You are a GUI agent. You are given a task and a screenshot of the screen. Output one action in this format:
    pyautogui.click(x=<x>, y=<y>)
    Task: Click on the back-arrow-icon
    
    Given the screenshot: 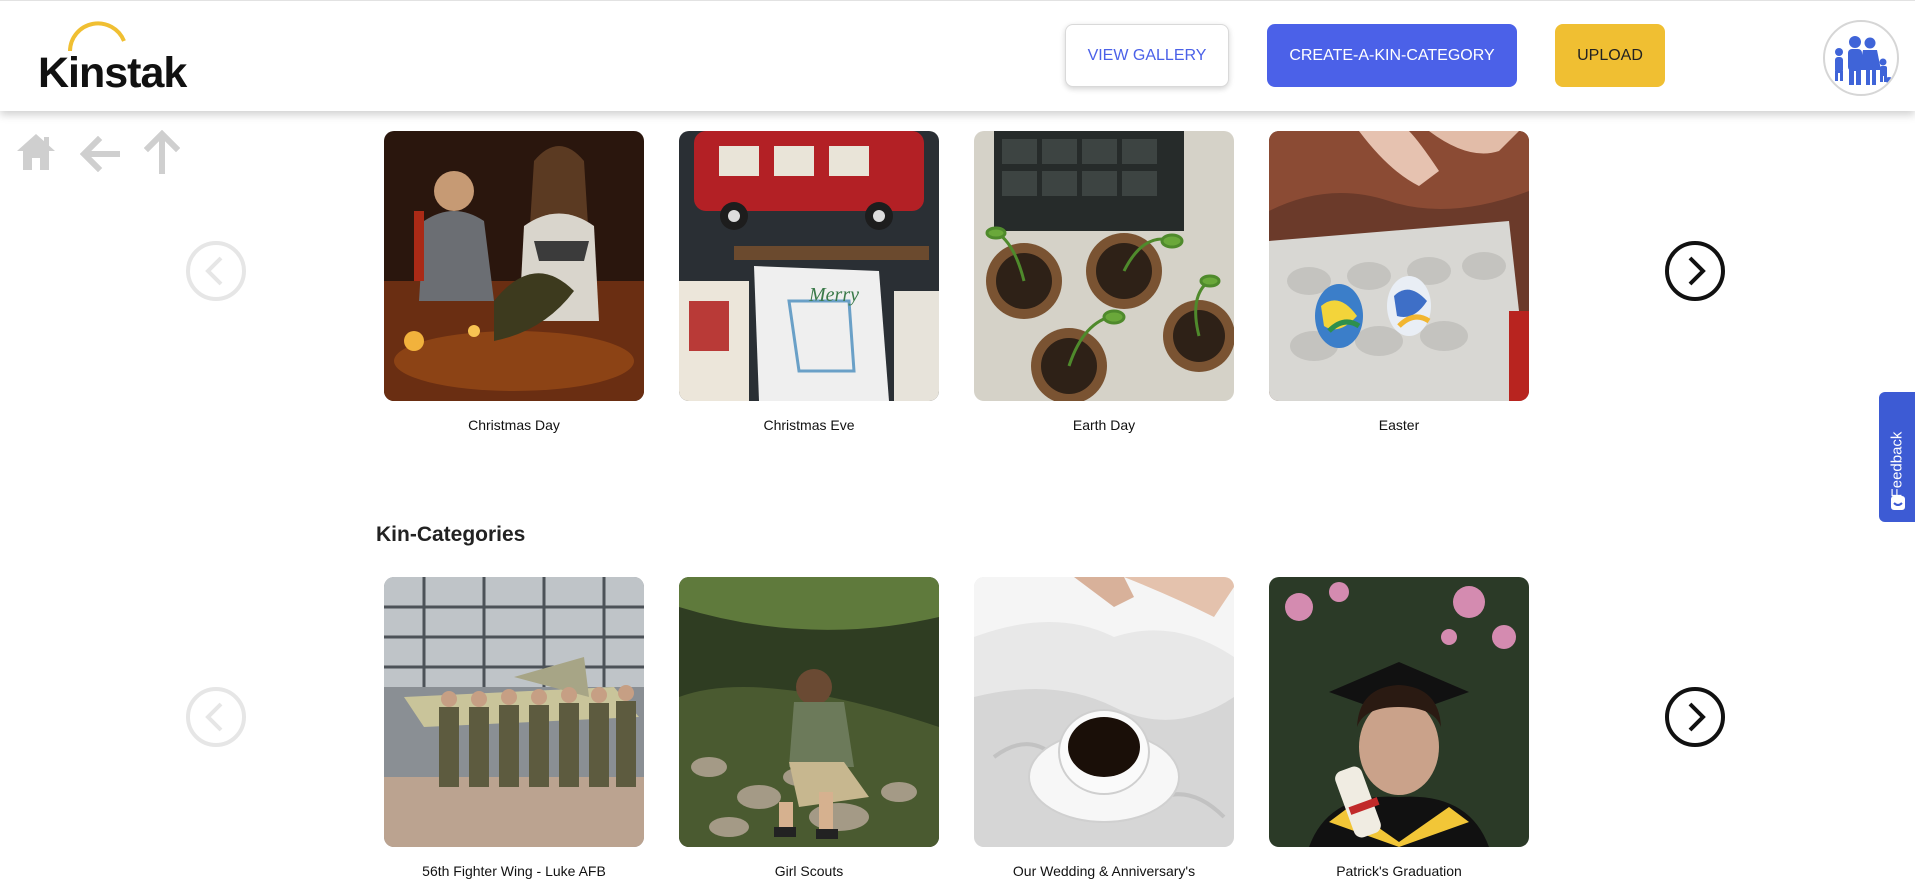 What is the action you would take?
    pyautogui.click(x=101, y=154)
    